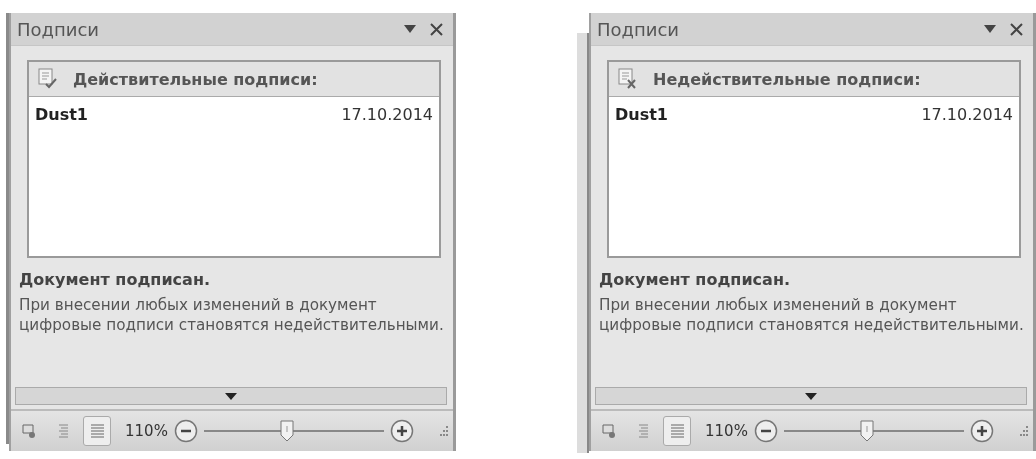  What do you see at coordinates (628, 79) in the screenshot?
I see `signature-cross-icon` at bounding box center [628, 79].